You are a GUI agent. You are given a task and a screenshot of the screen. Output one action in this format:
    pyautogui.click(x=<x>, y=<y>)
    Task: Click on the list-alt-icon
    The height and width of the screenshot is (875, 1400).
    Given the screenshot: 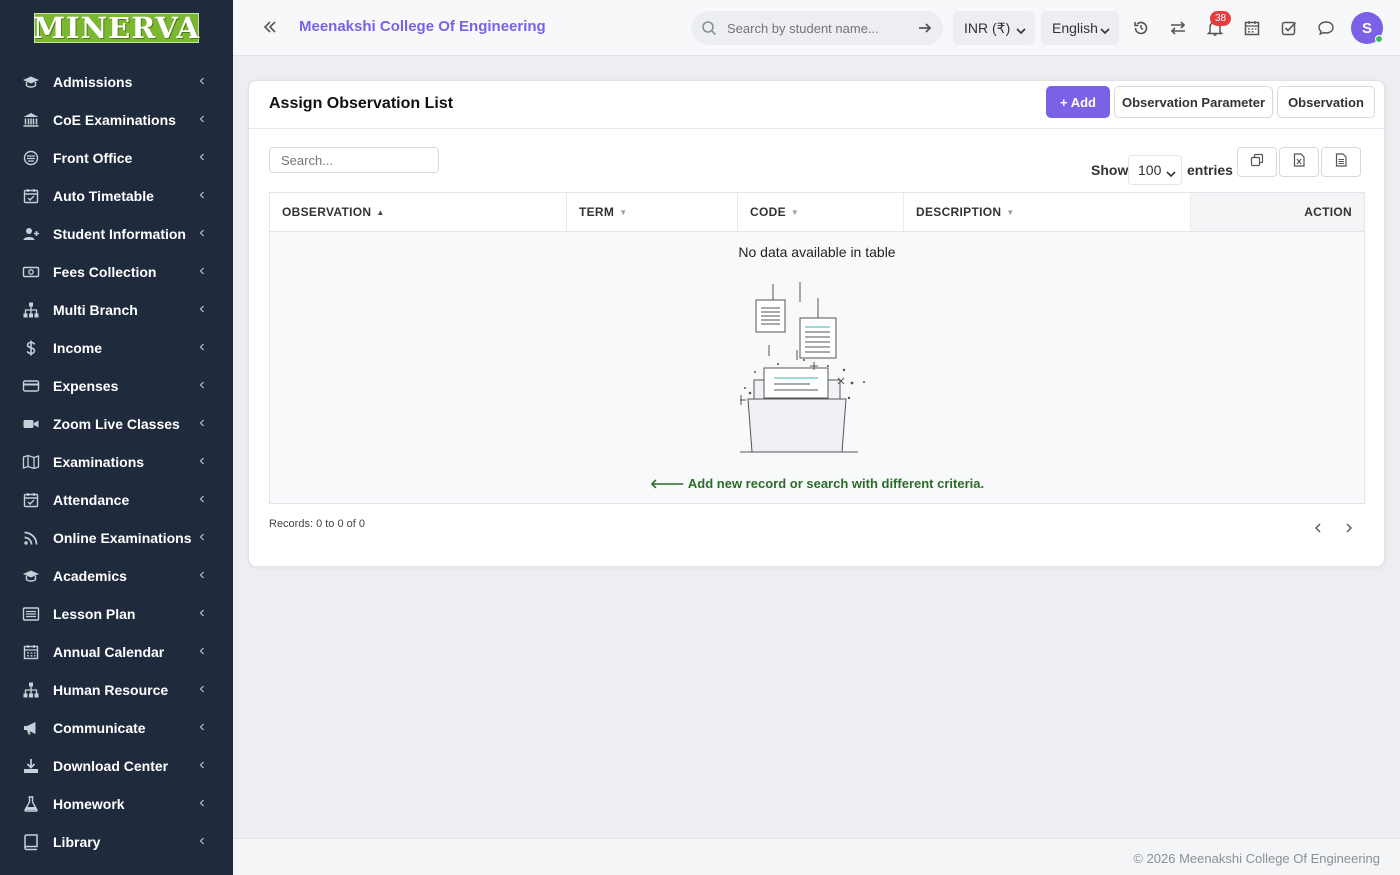 What is the action you would take?
    pyautogui.click(x=31, y=614)
    